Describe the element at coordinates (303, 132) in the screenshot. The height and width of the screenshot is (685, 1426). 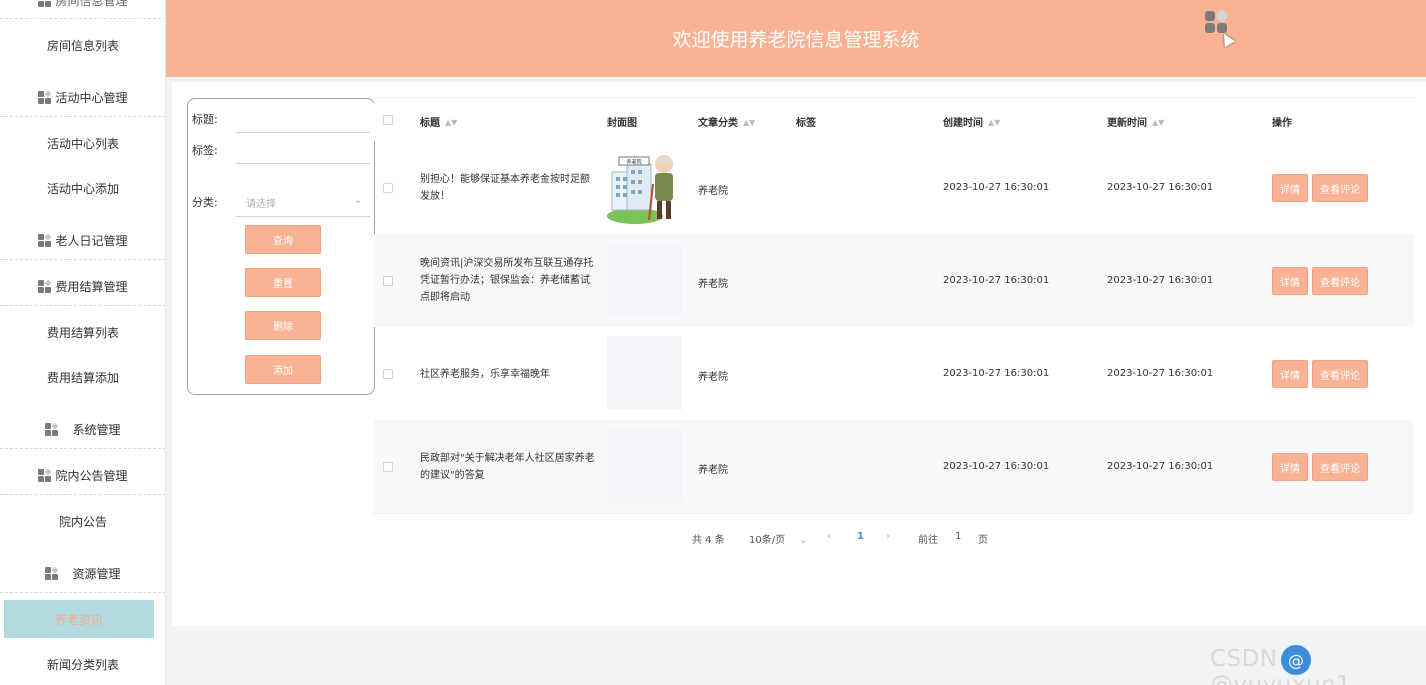
I see `title-input` at that location.